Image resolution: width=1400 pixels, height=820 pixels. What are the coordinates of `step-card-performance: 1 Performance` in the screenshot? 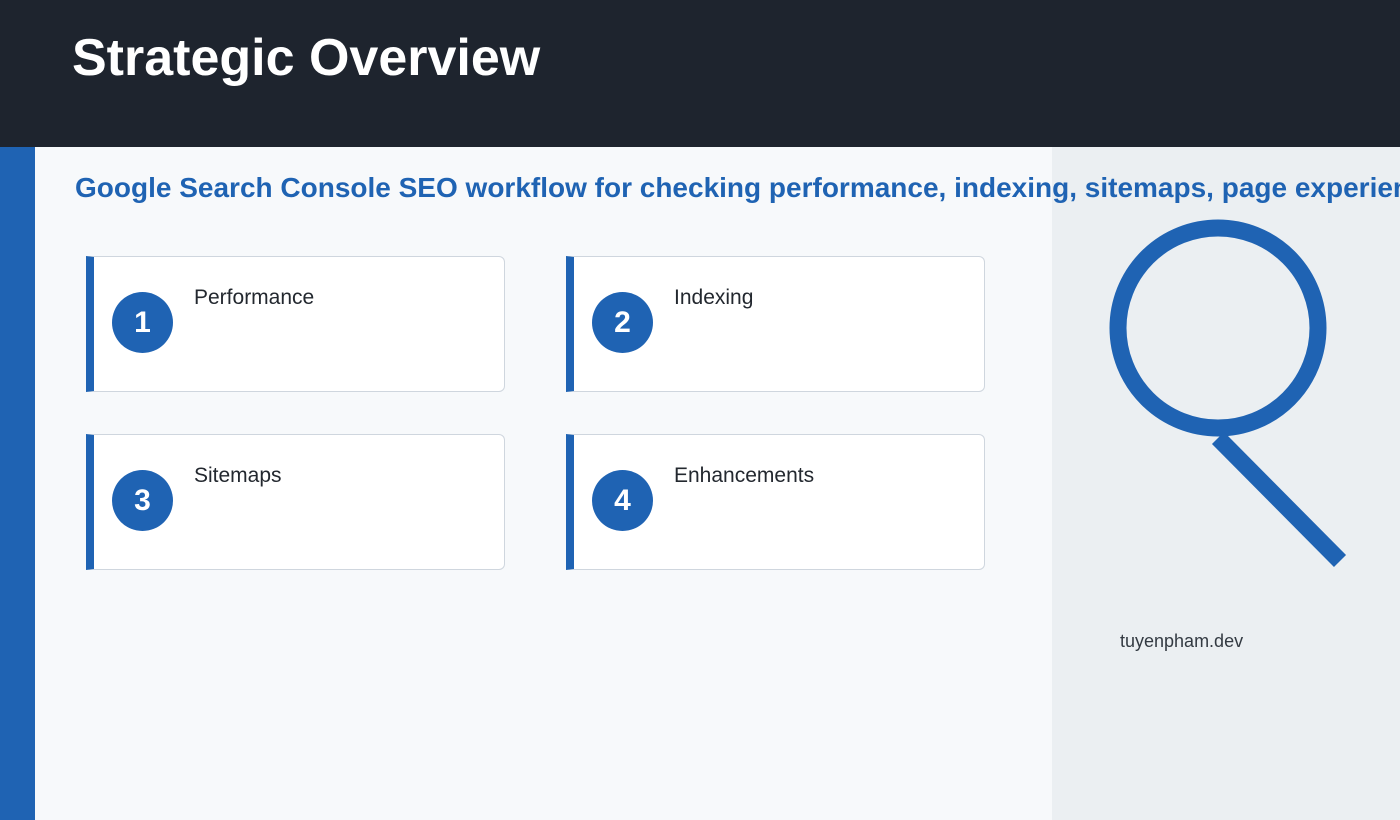 It's located at (295, 324).